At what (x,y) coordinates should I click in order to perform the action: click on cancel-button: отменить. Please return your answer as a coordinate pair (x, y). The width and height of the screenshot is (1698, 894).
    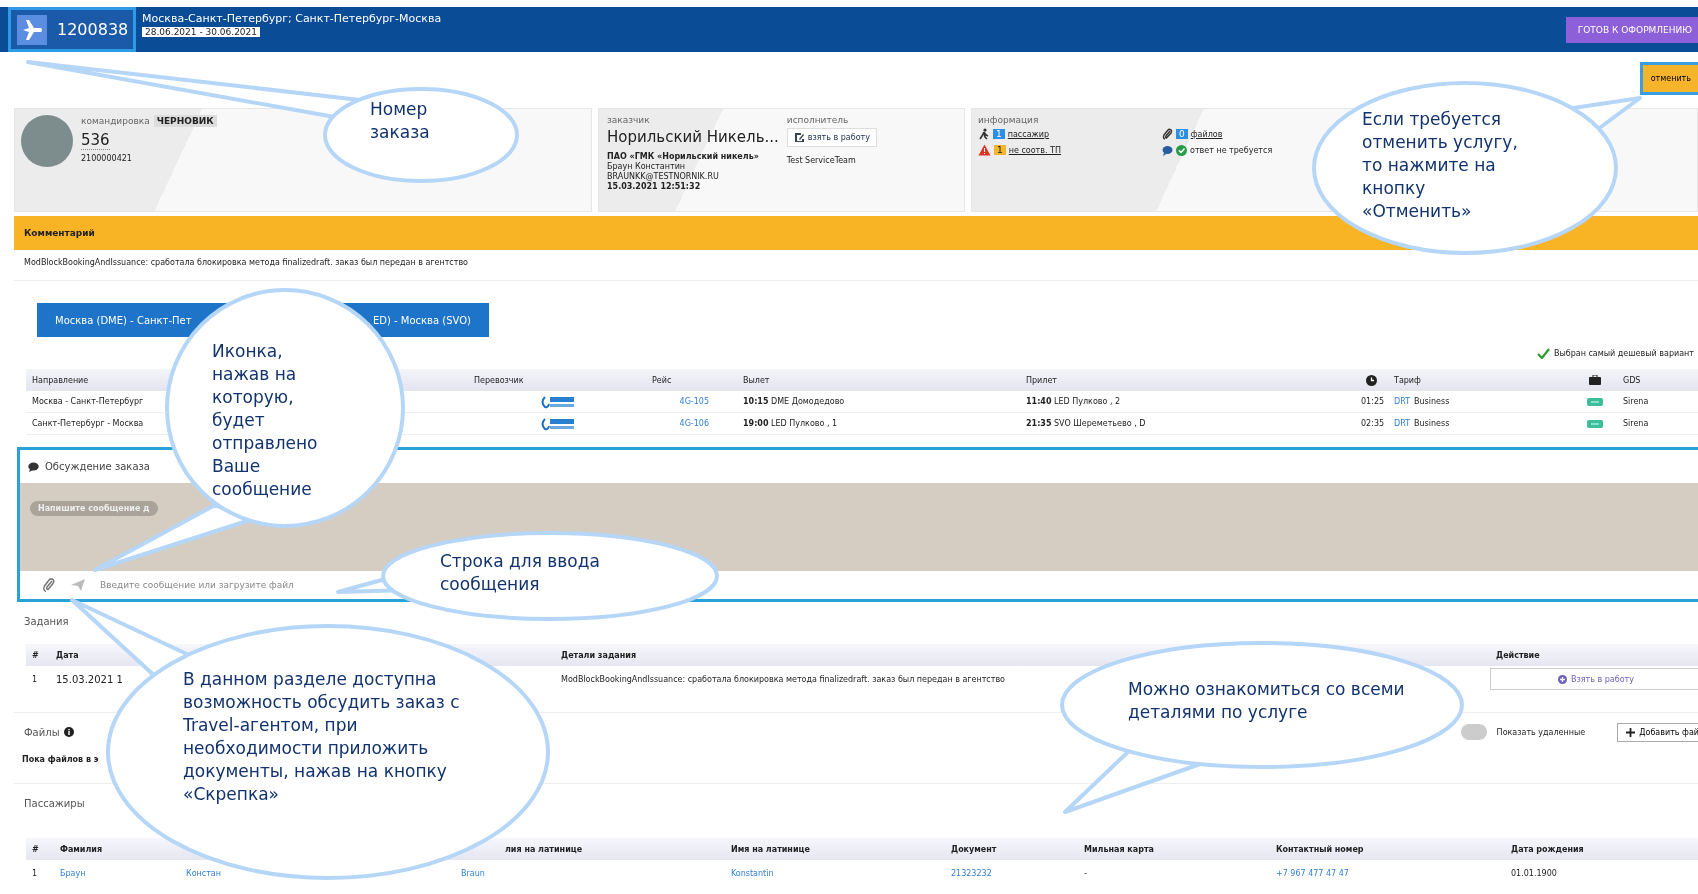
    Looking at the image, I should click on (1668, 78).